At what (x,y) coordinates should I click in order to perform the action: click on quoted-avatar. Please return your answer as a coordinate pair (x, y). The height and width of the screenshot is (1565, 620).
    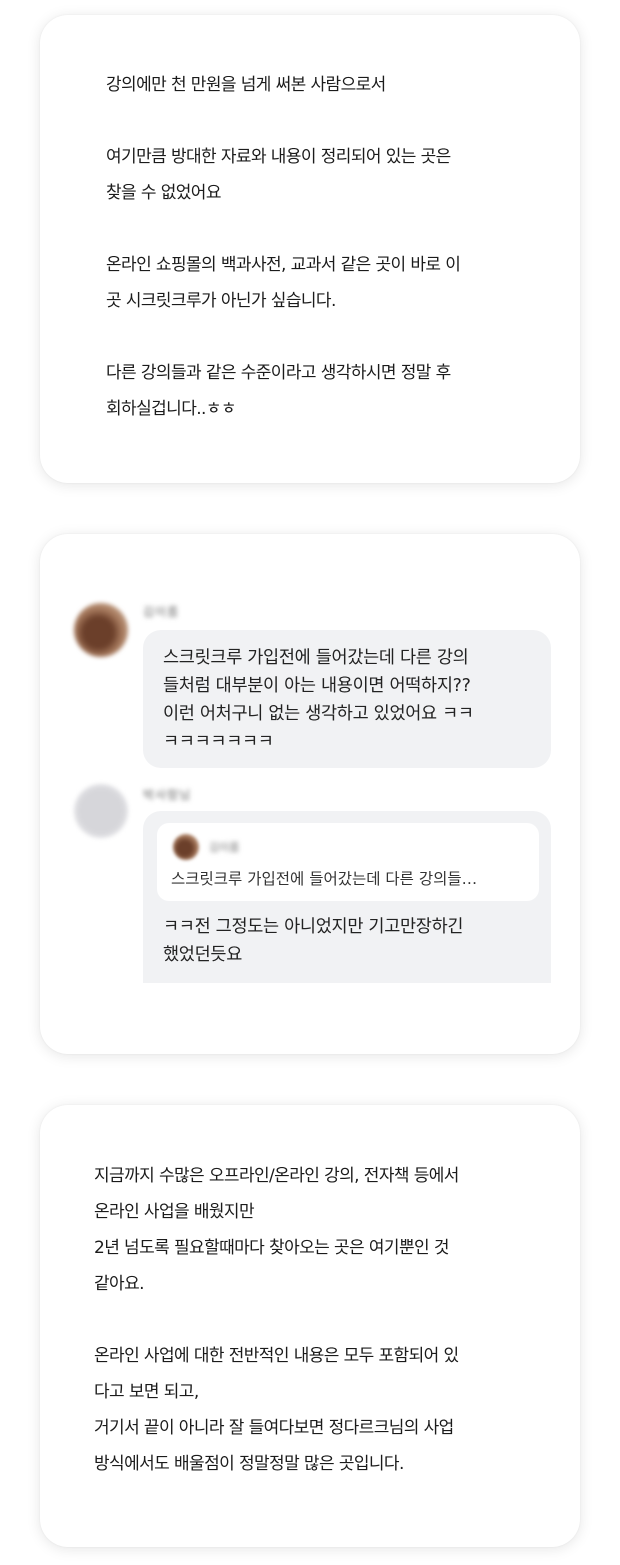
    Looking at the image, I should click on (186, 847).